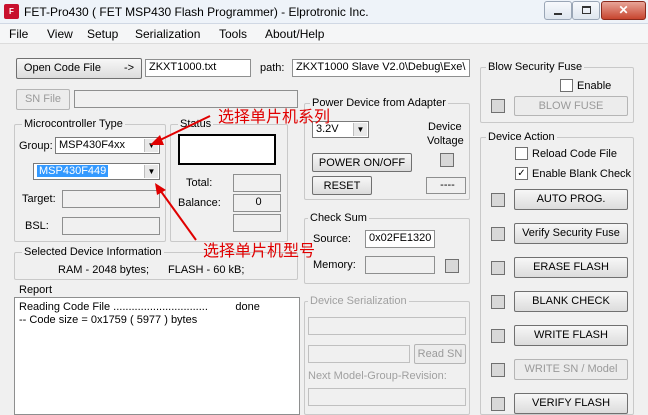 The width and height of the screenshot is (648, 415). I want to click on model-arrow-line, so click(178, 215).